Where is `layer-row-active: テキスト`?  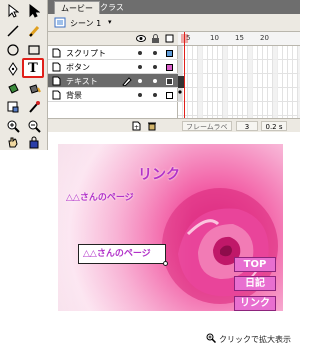 layer-row-active: テキスト is located at coordinates (113, 81).